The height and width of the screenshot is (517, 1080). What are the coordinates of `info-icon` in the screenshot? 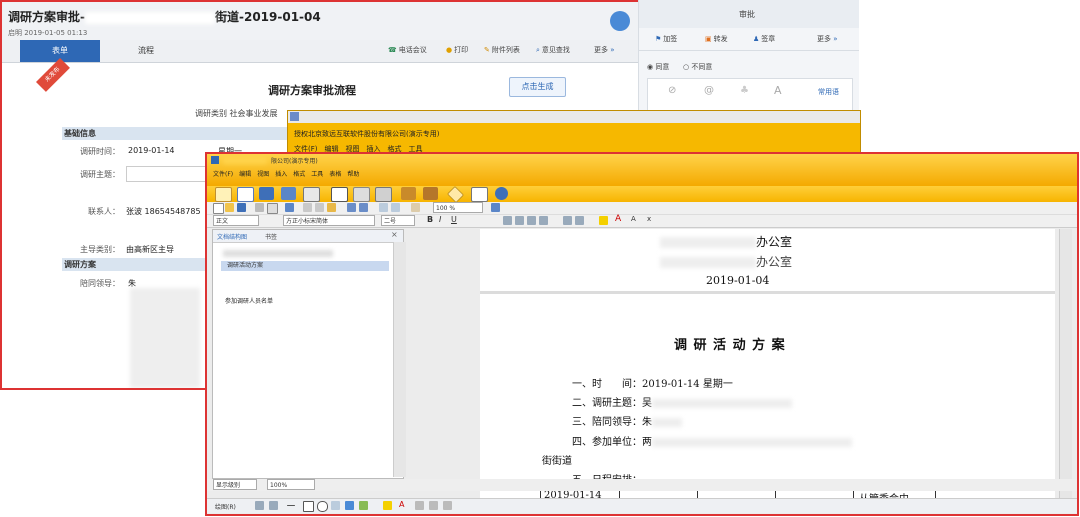 It's located at (501, 193).